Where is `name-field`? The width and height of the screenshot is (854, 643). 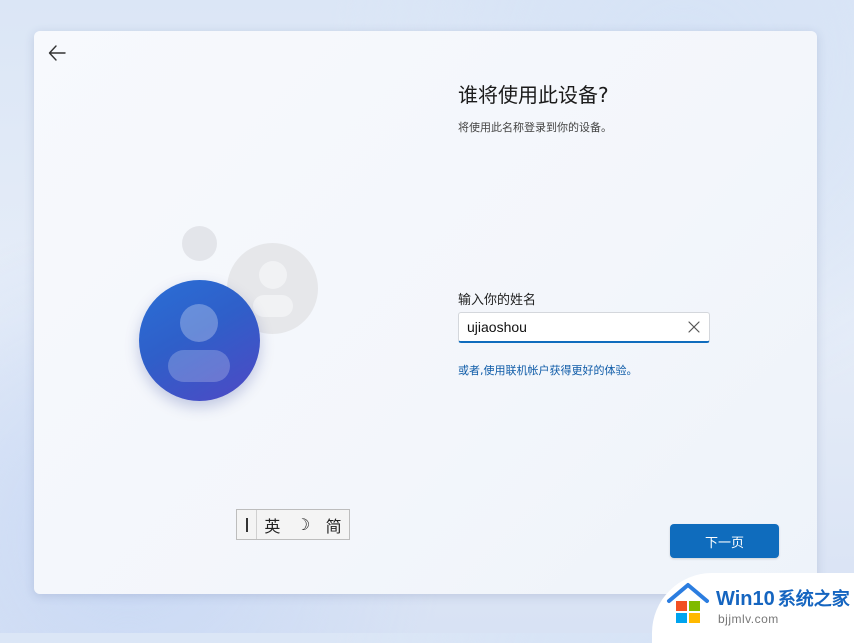 name-field is located at coordinates (584, 327).